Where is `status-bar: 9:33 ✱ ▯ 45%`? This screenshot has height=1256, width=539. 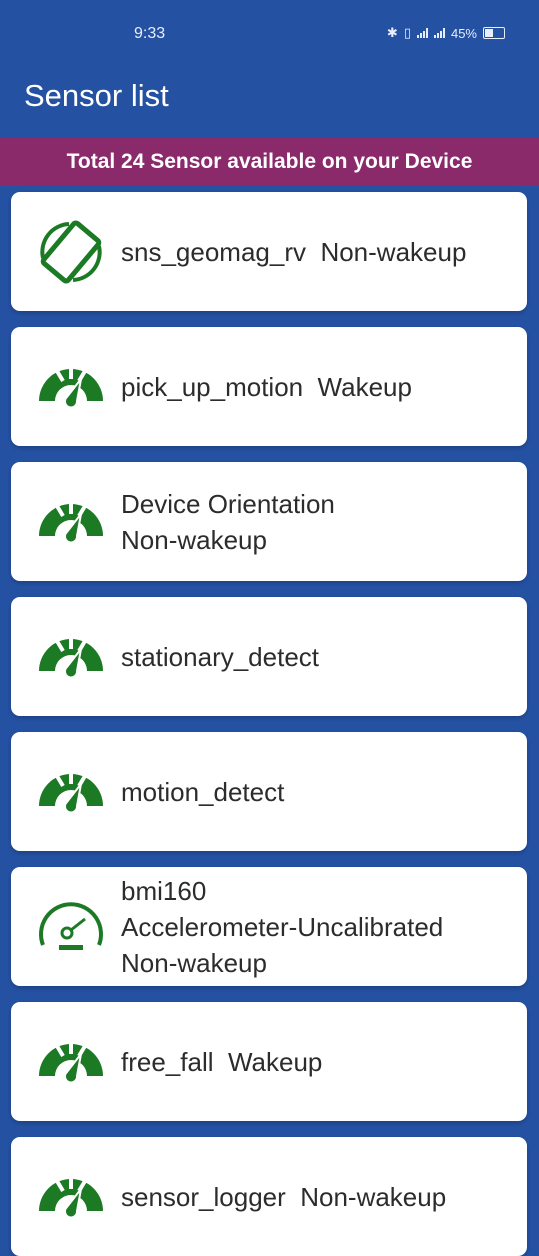
status-bar: 9:33 ✱ ▯ 45% is located at coordinates (269, 34).